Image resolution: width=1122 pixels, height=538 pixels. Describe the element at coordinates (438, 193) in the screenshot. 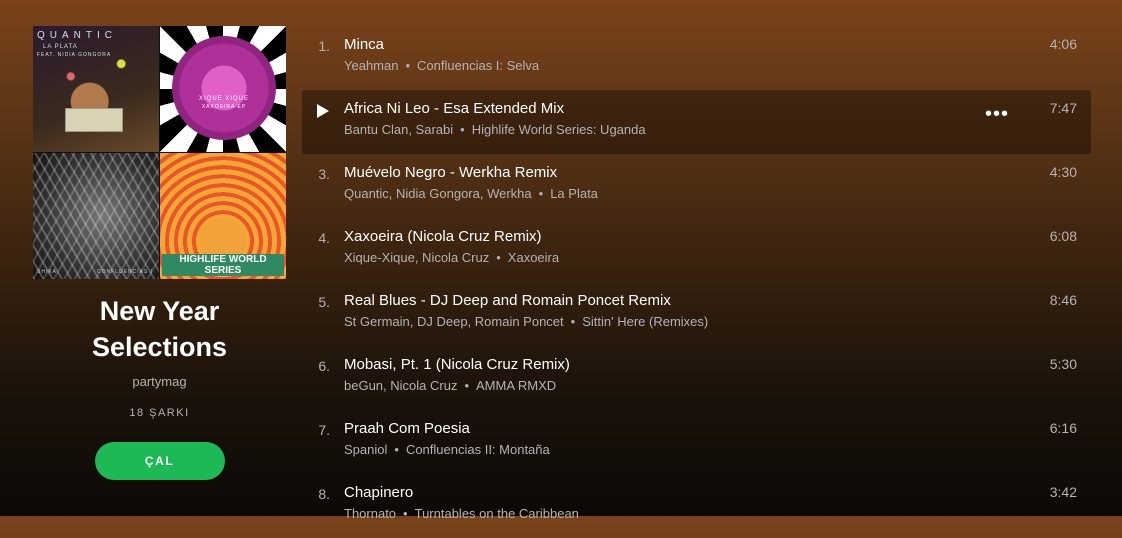

I see `track-artists: Quantic, Nidia Gongora, Werkha` at that location.